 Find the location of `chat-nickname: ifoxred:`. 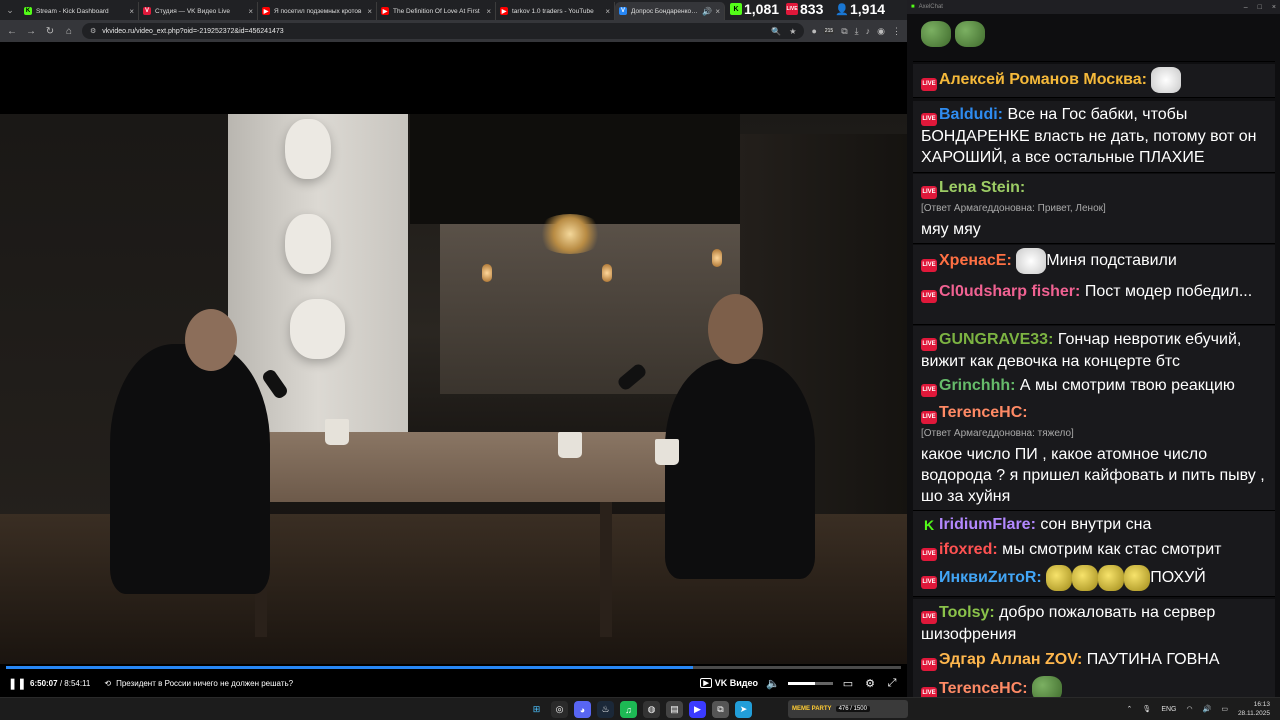

chat-nickname: ifoxred: is located at coordinates (968, 549).